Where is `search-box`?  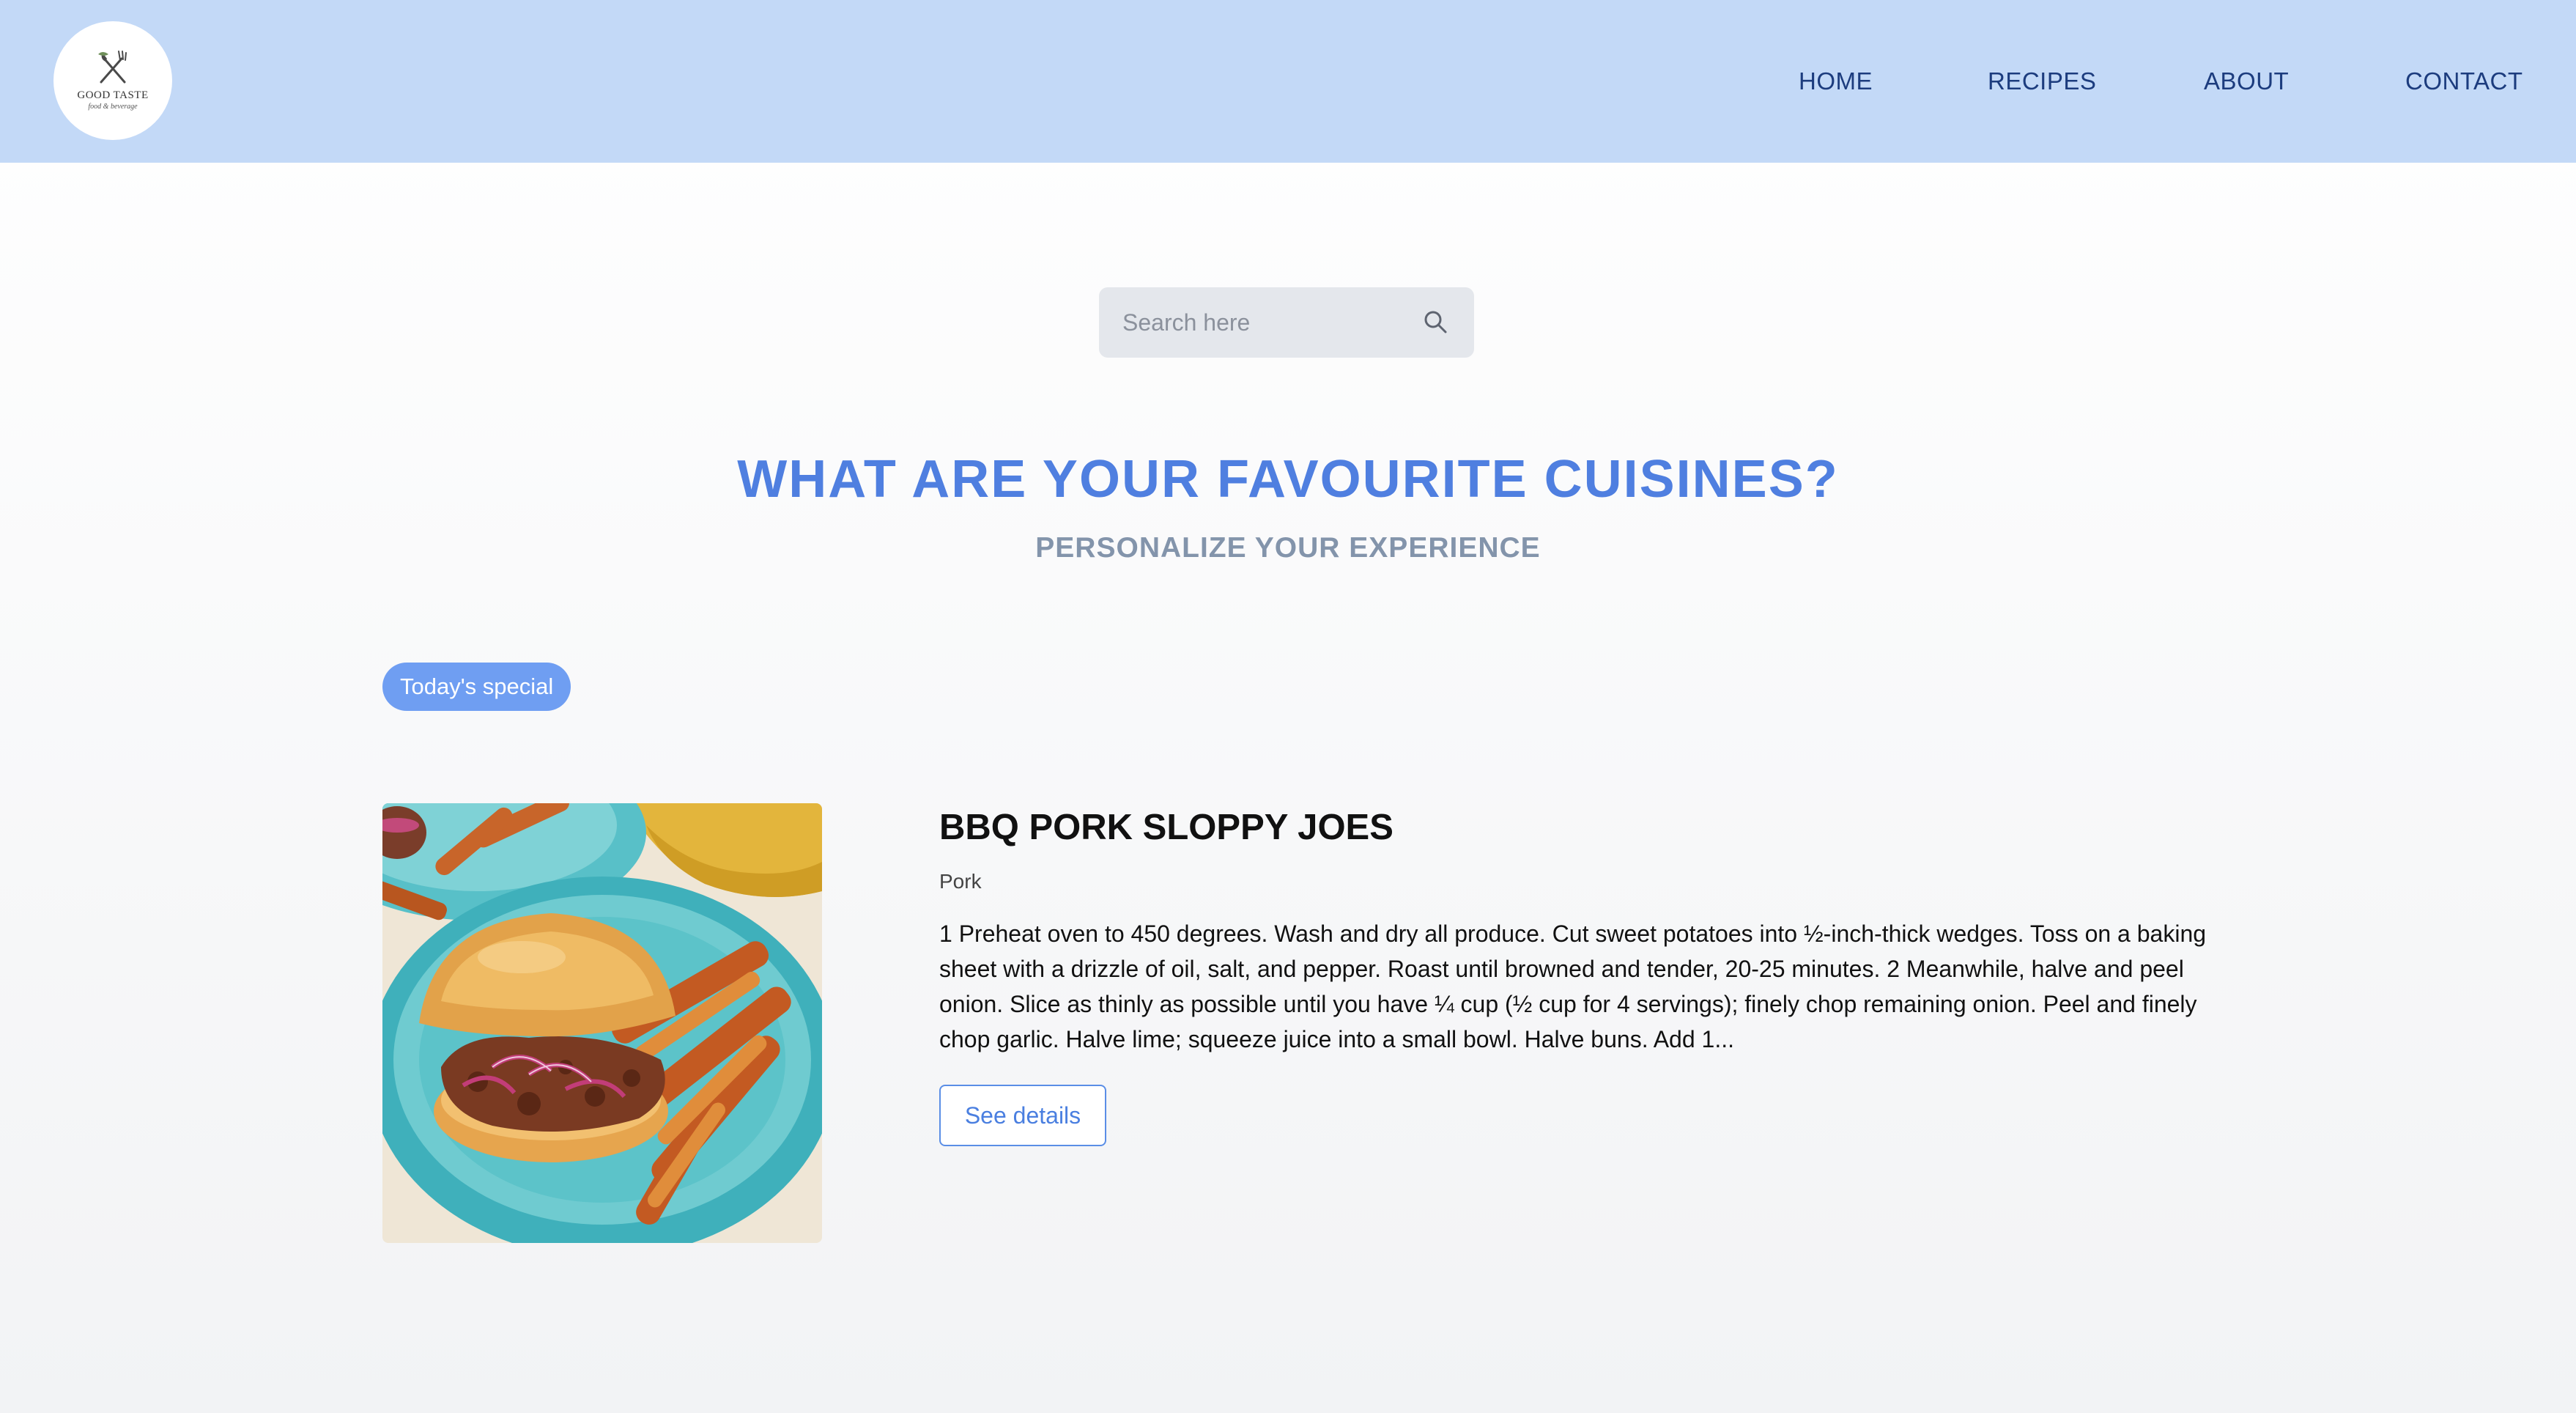 search-box is located at coordinates (1286, 322).